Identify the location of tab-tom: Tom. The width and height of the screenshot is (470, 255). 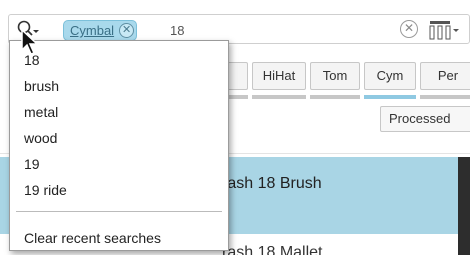
(335, 76).